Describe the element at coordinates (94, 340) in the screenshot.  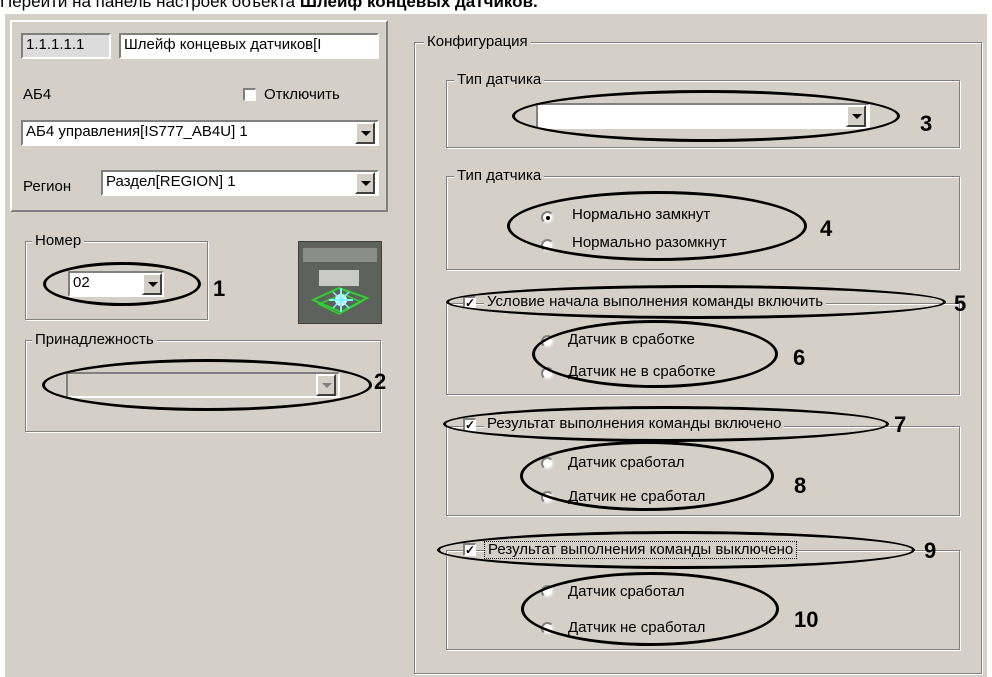
I see `belonging-group-title: Принадлежность` at that location.